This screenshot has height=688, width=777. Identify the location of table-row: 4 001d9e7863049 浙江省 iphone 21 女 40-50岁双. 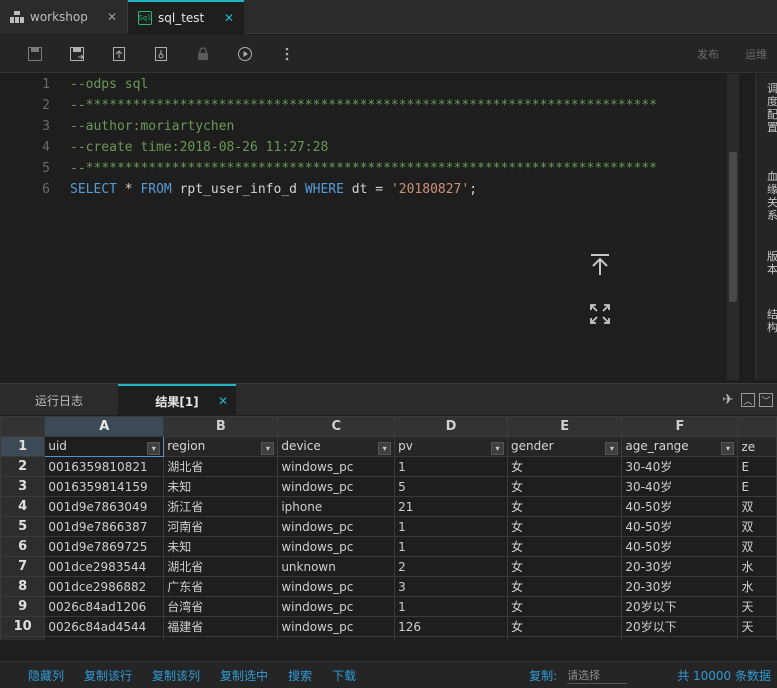
(388, 506).